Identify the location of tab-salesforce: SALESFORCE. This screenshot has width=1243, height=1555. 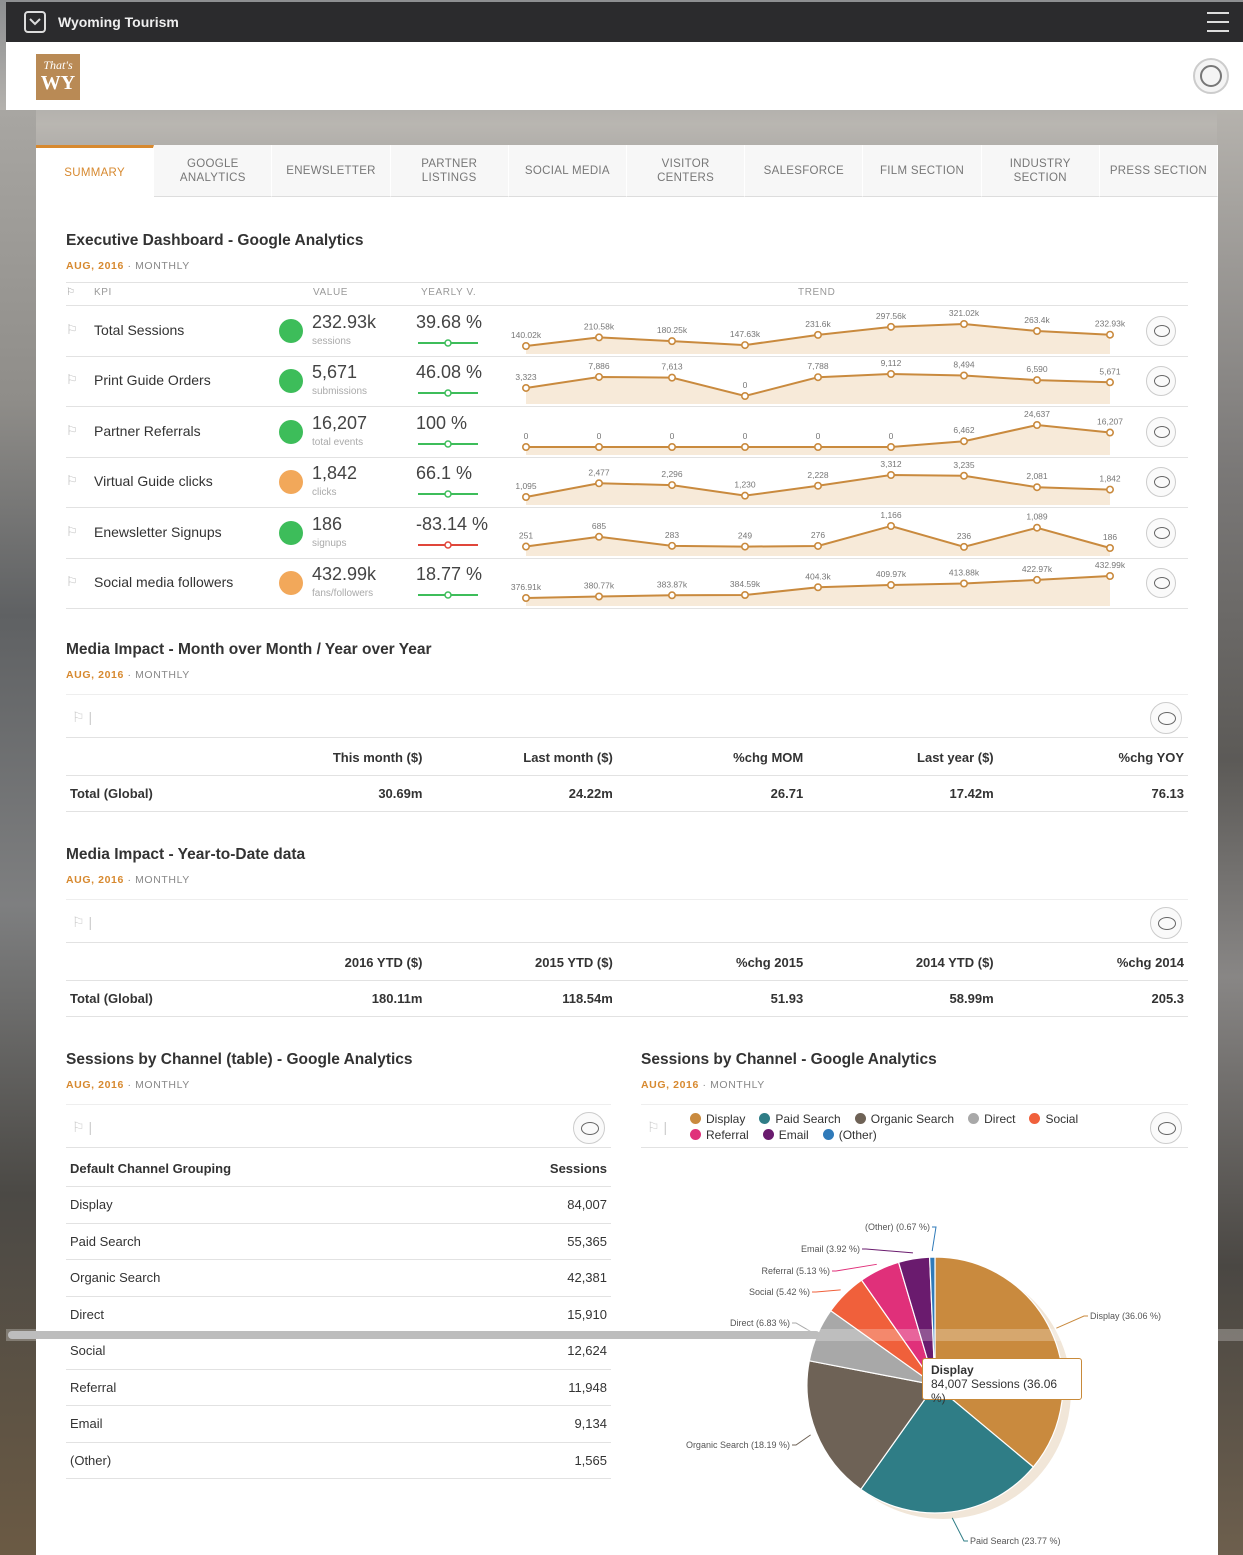
(804, 171).